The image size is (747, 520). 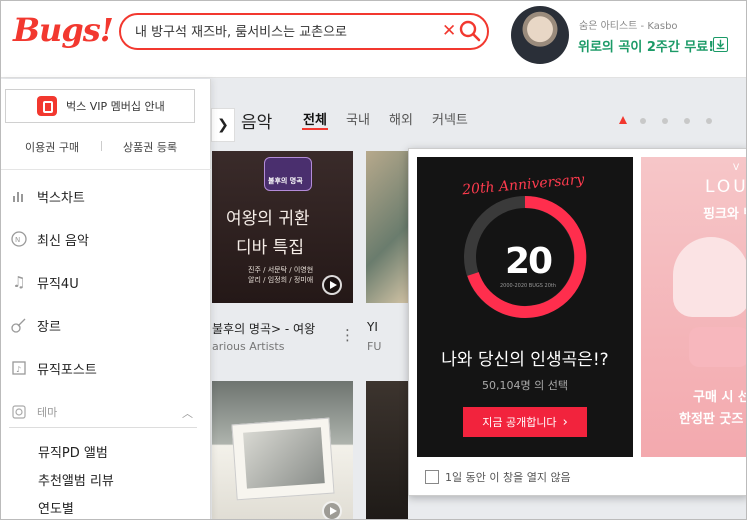 What do you see at coordinates (115, 106) in the screenshot?
I see `vip-label: 벅스 VIP 멤버십 안내` at bounding box center [115, 106].